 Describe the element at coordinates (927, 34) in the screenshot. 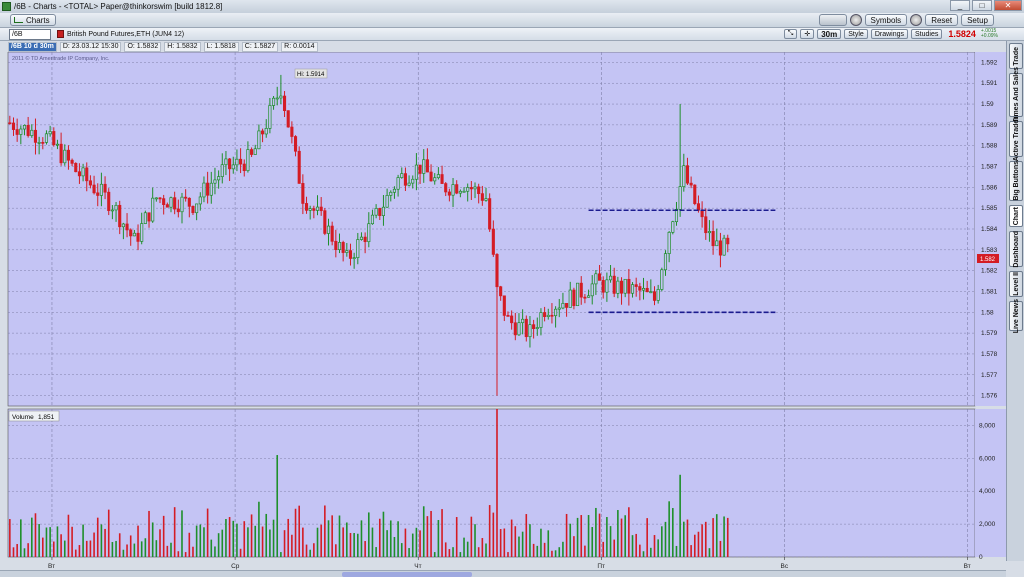

I see `studies-button: Studies` at that location.